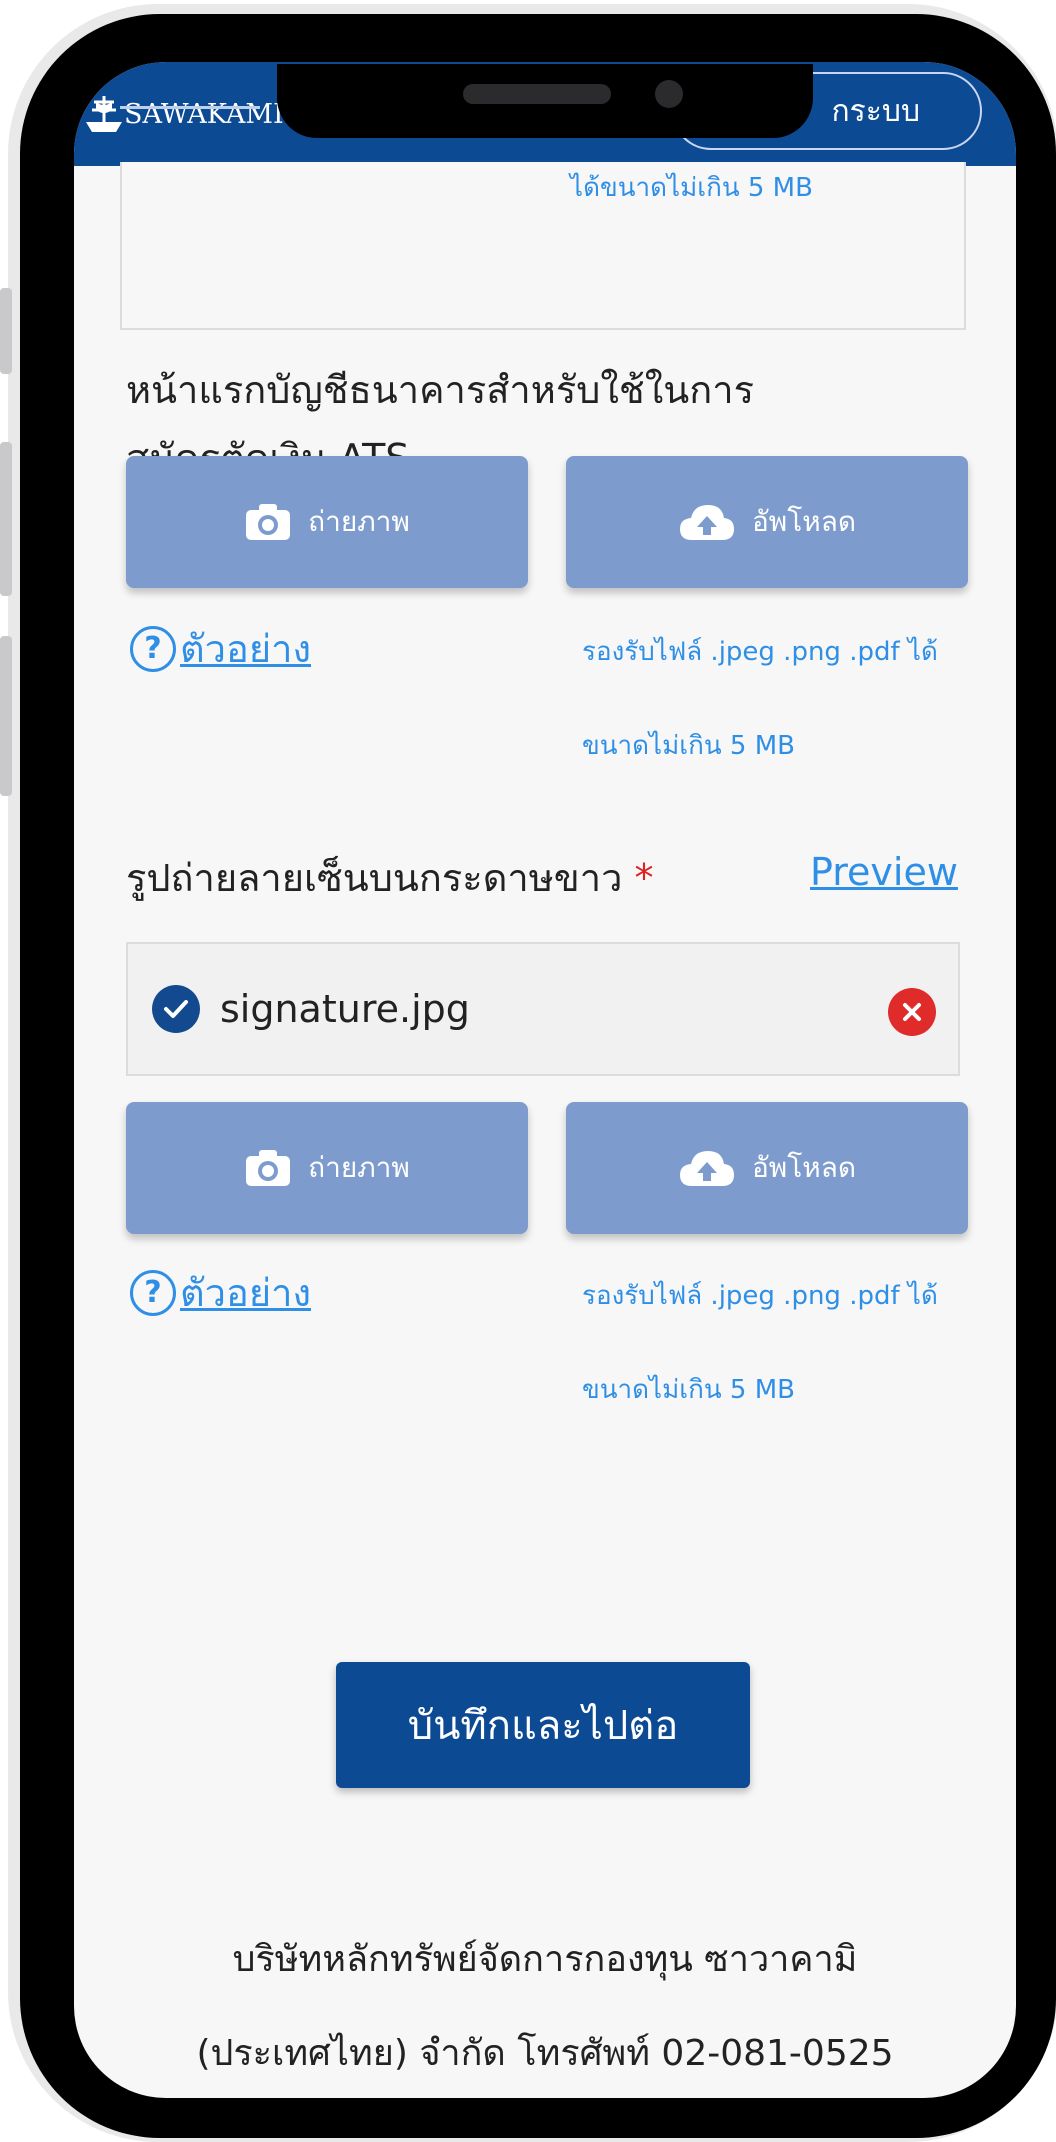  What do you see at coordinates (204, 114) in the screenshot?
I see `logo-text: SAWAKAMI` at bounding box center [204, 114].